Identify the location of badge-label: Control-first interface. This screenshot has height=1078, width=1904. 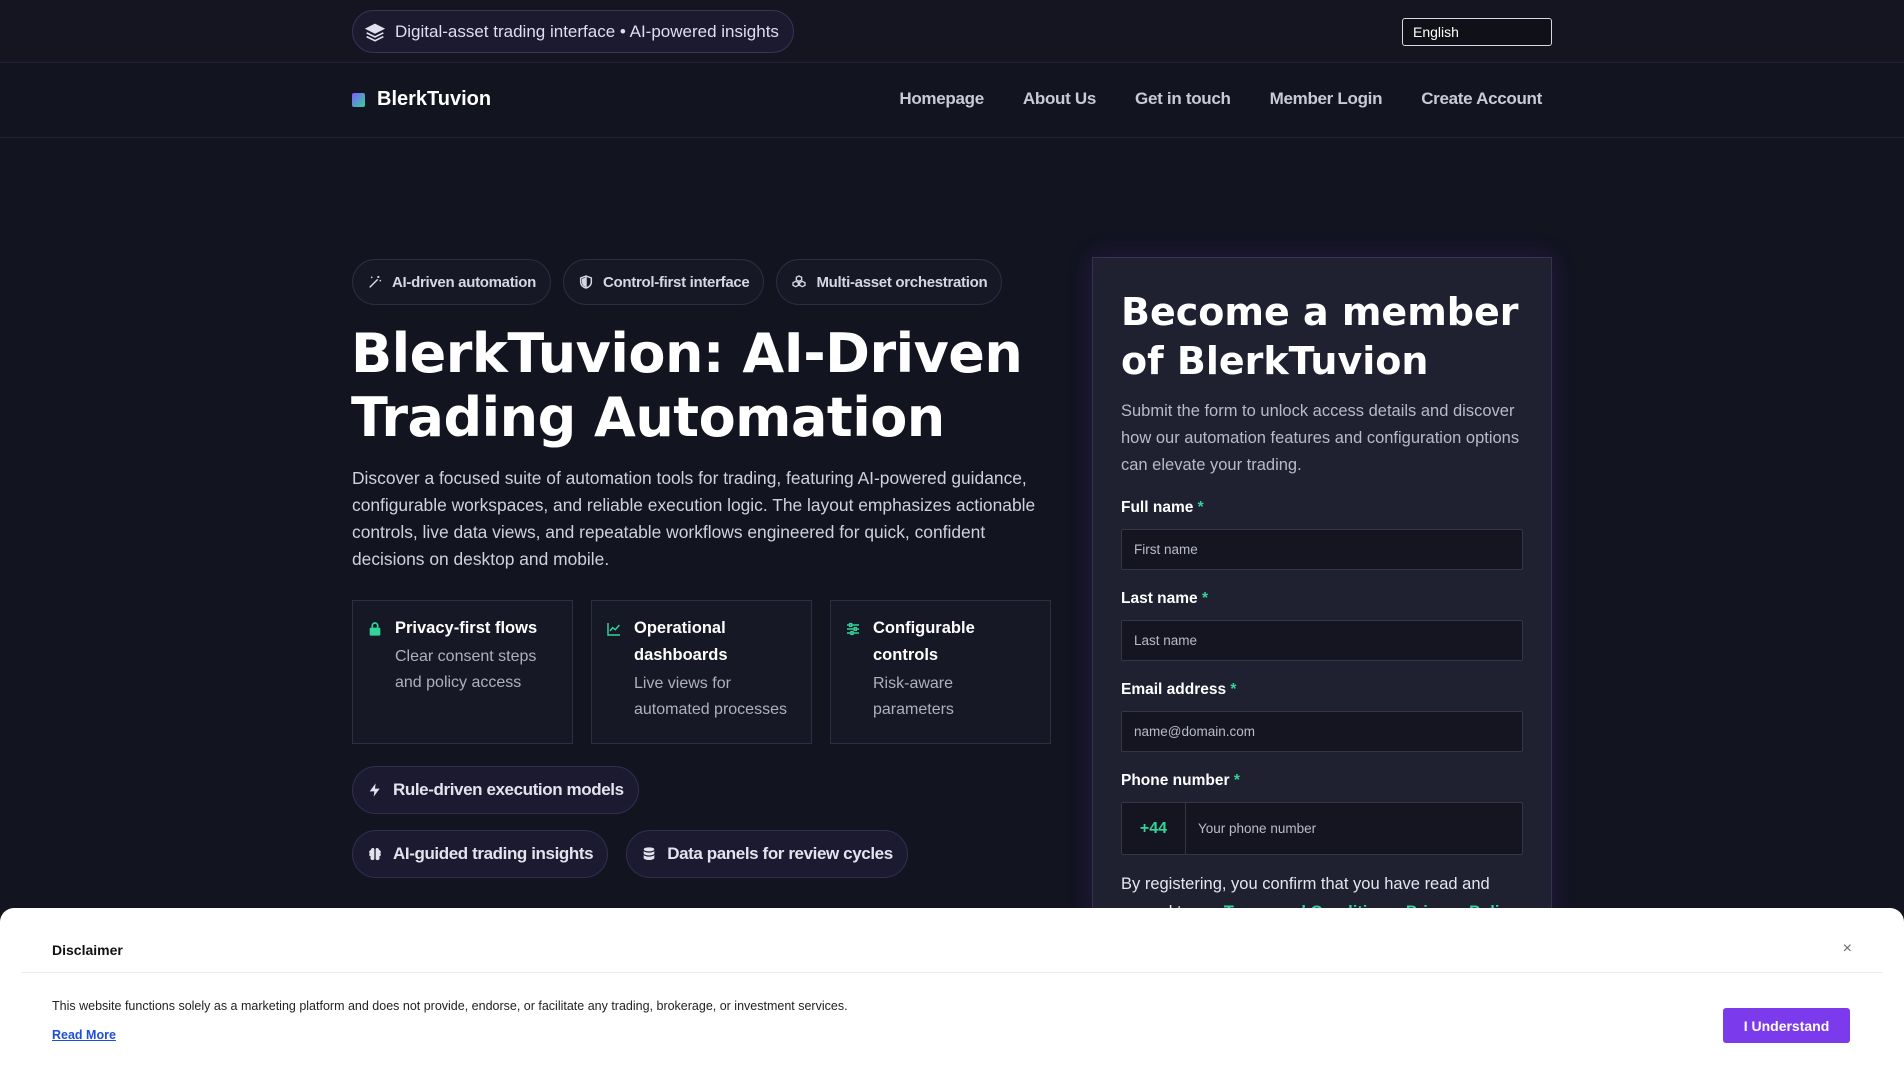
(676, 282).